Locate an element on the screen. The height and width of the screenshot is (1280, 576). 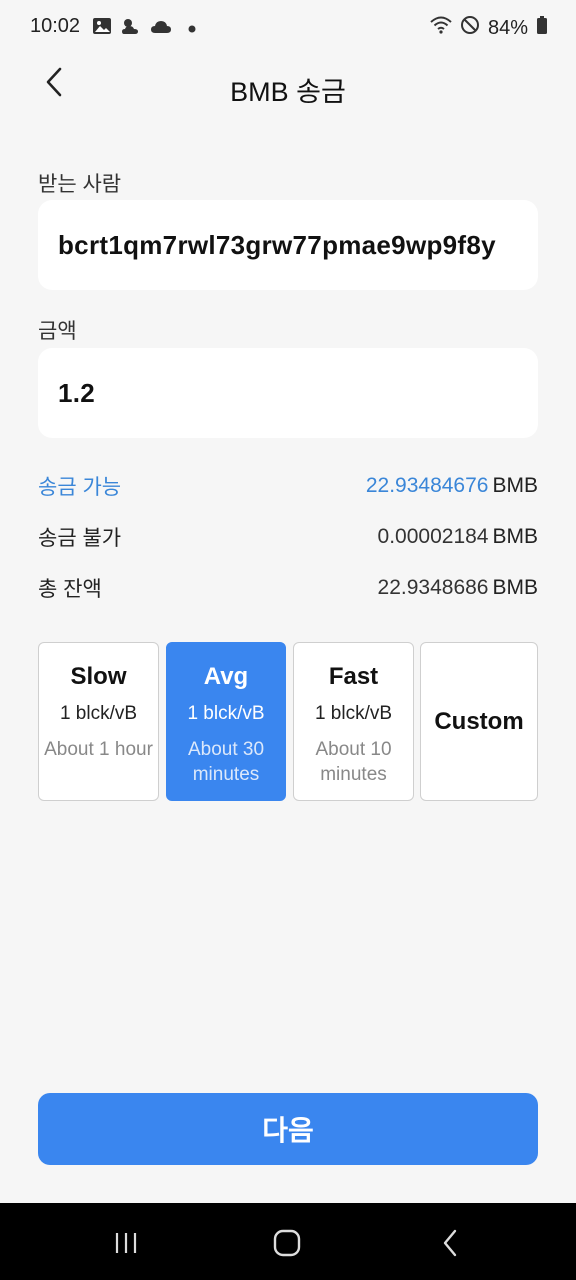
wifi-icon is located at coordinates (441, 28).